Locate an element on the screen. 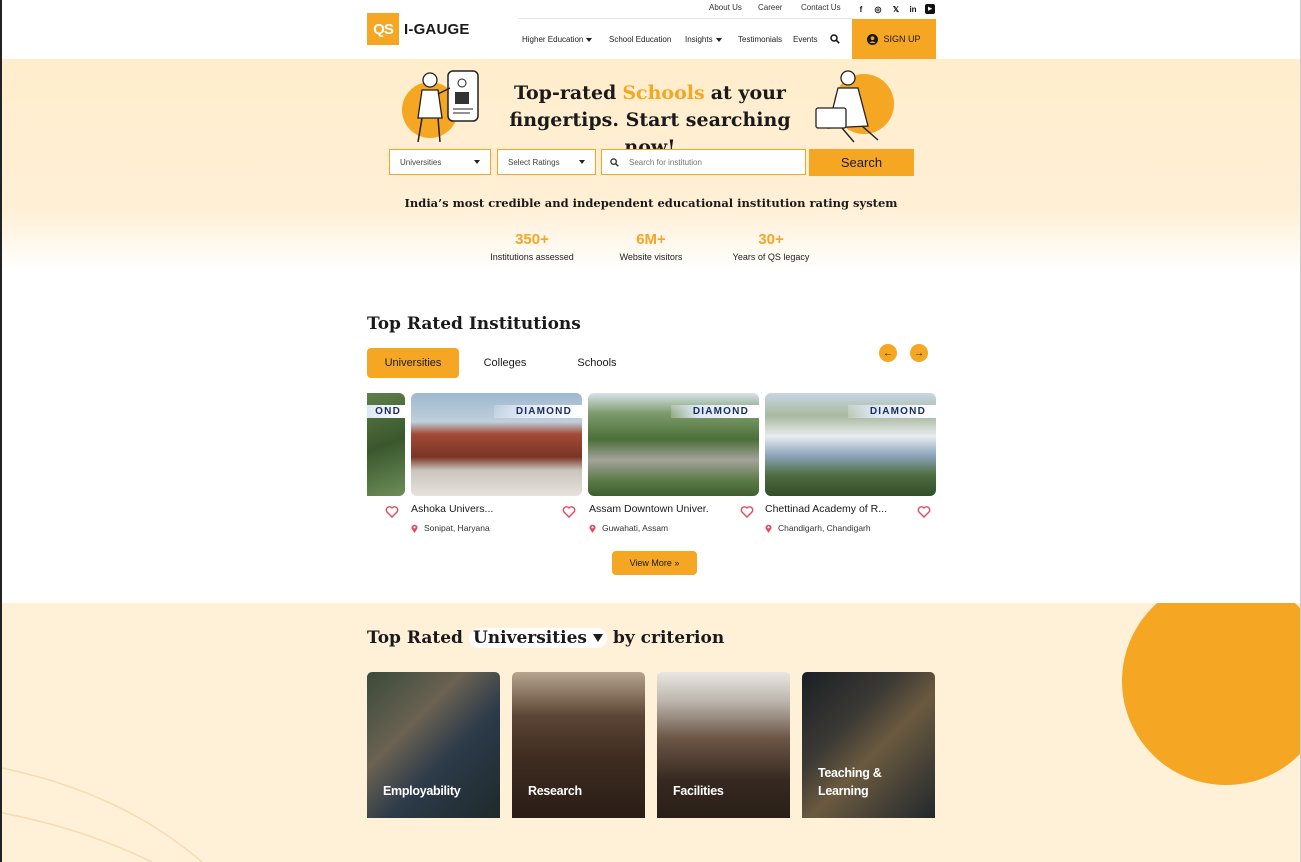 Image resolution: width=1301 pixels, height=862 pixels. criterion-label: Research is located at coordinates (555, 791).